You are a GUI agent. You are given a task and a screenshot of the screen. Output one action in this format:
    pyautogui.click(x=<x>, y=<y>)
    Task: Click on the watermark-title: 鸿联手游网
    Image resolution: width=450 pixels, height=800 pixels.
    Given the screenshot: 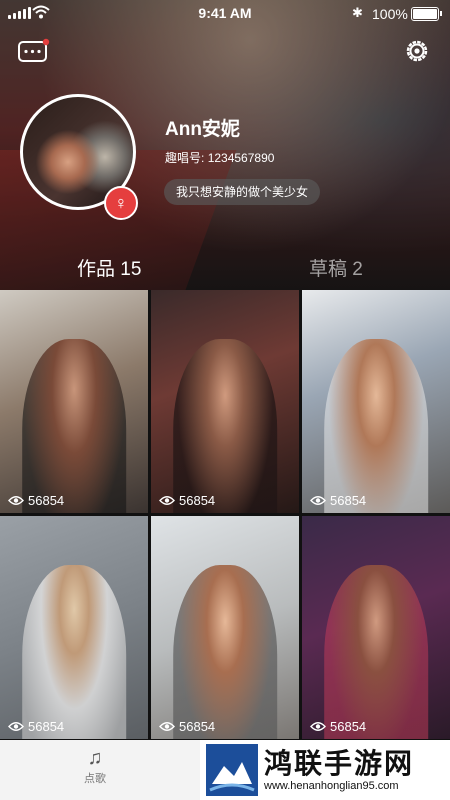 What is the action you would take?
    pyautogui.click(x=339, y=763)
    